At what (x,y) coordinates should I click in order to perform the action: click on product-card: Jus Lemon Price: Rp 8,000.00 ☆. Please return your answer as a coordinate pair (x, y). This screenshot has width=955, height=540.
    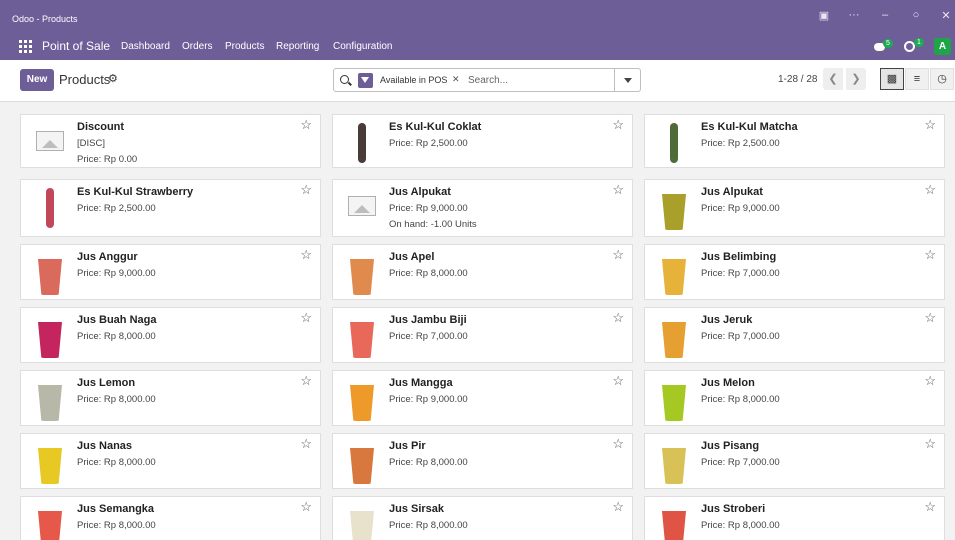
    Looking at the image, I should click on (170, 398).